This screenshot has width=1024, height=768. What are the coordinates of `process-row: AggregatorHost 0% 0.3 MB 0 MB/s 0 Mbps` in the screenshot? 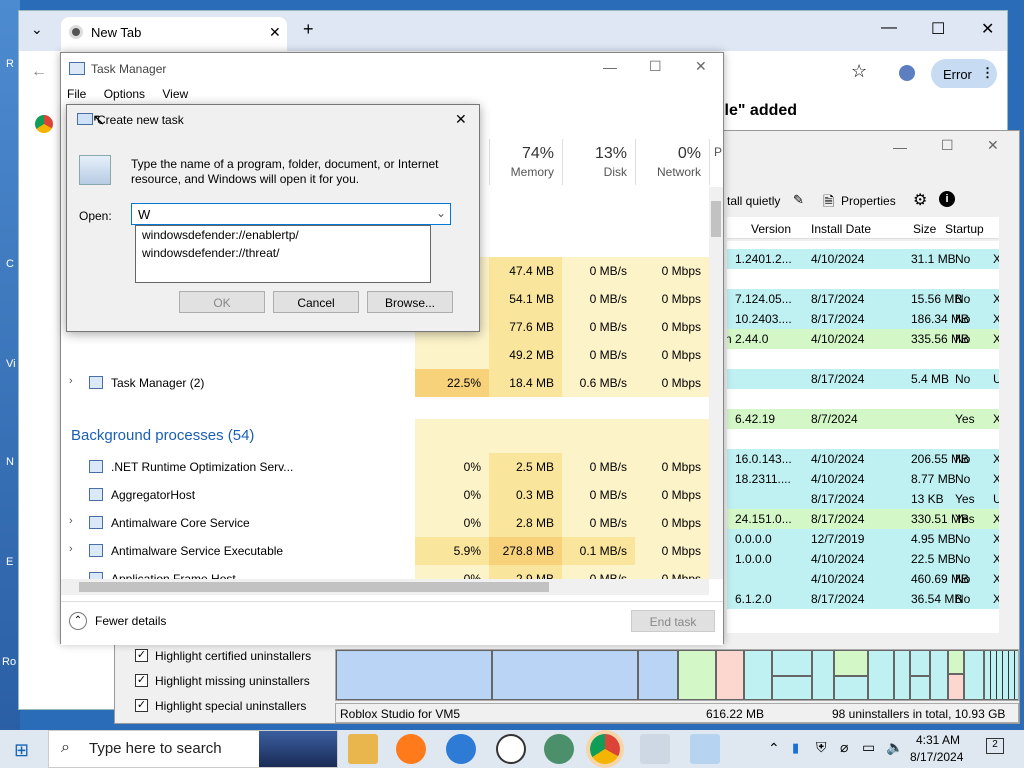 It's located at (385, 495).